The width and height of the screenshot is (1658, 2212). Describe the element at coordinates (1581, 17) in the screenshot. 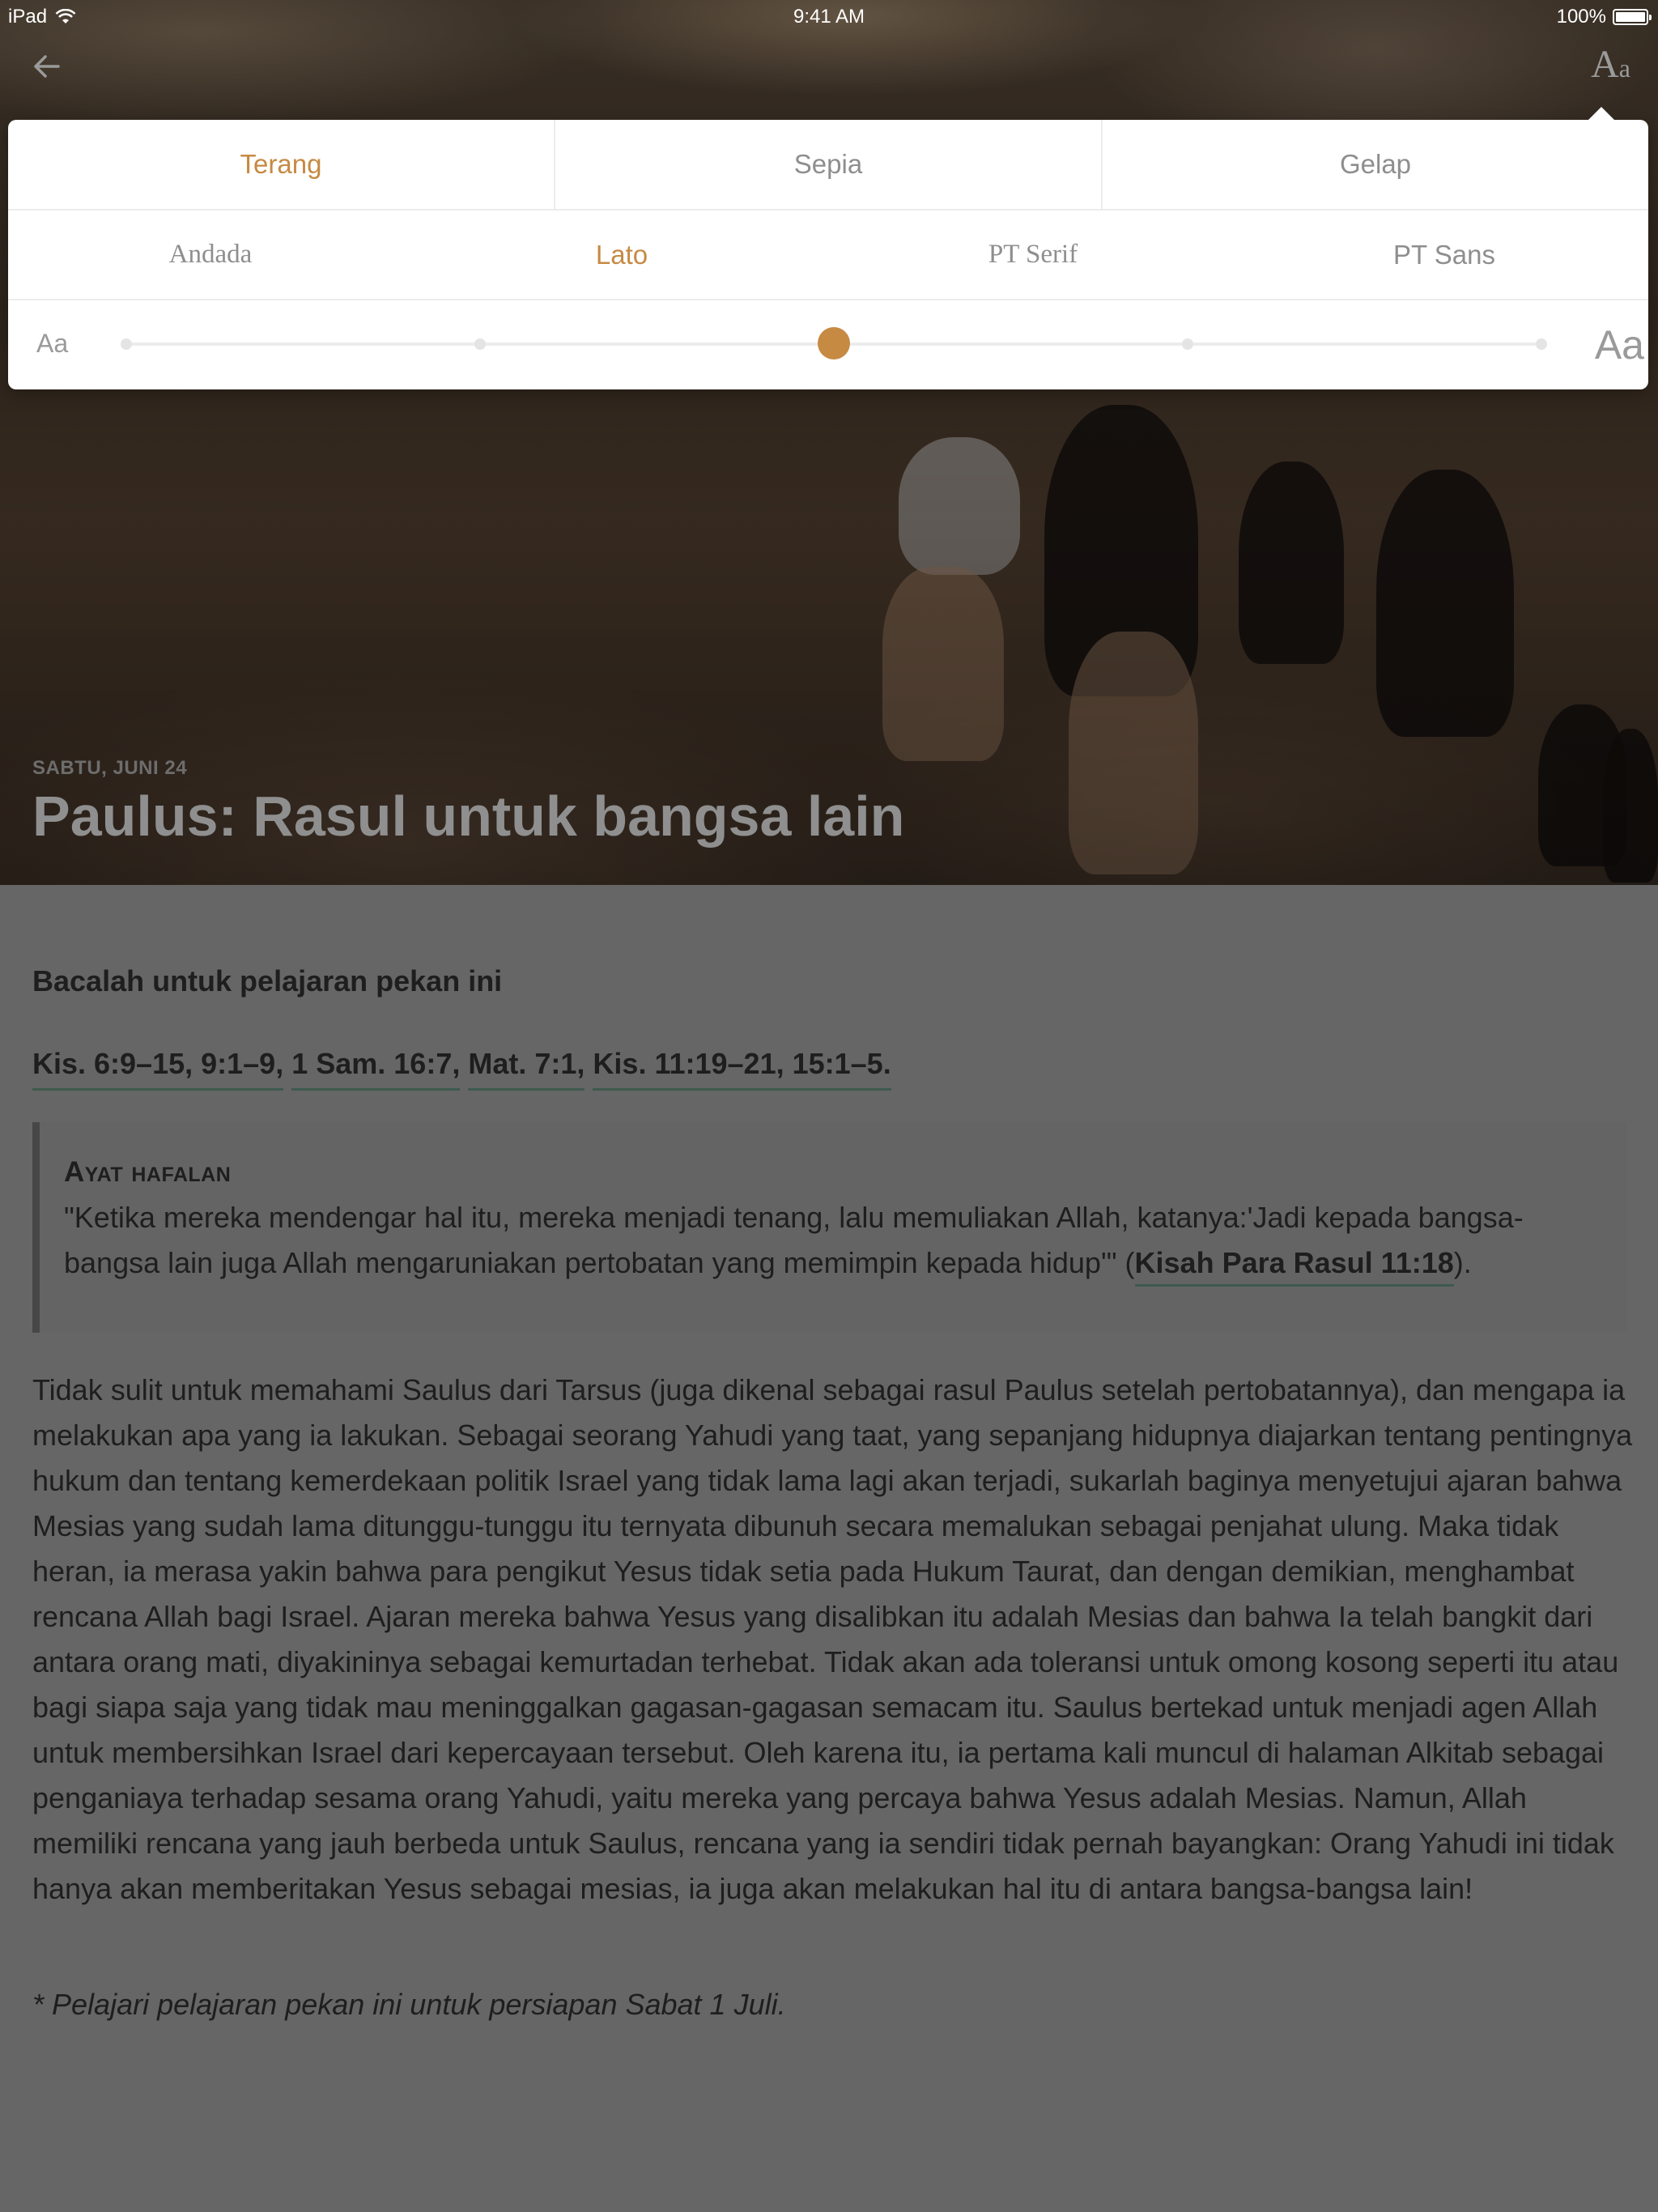

I see `battery-percent: 100%` at that location.